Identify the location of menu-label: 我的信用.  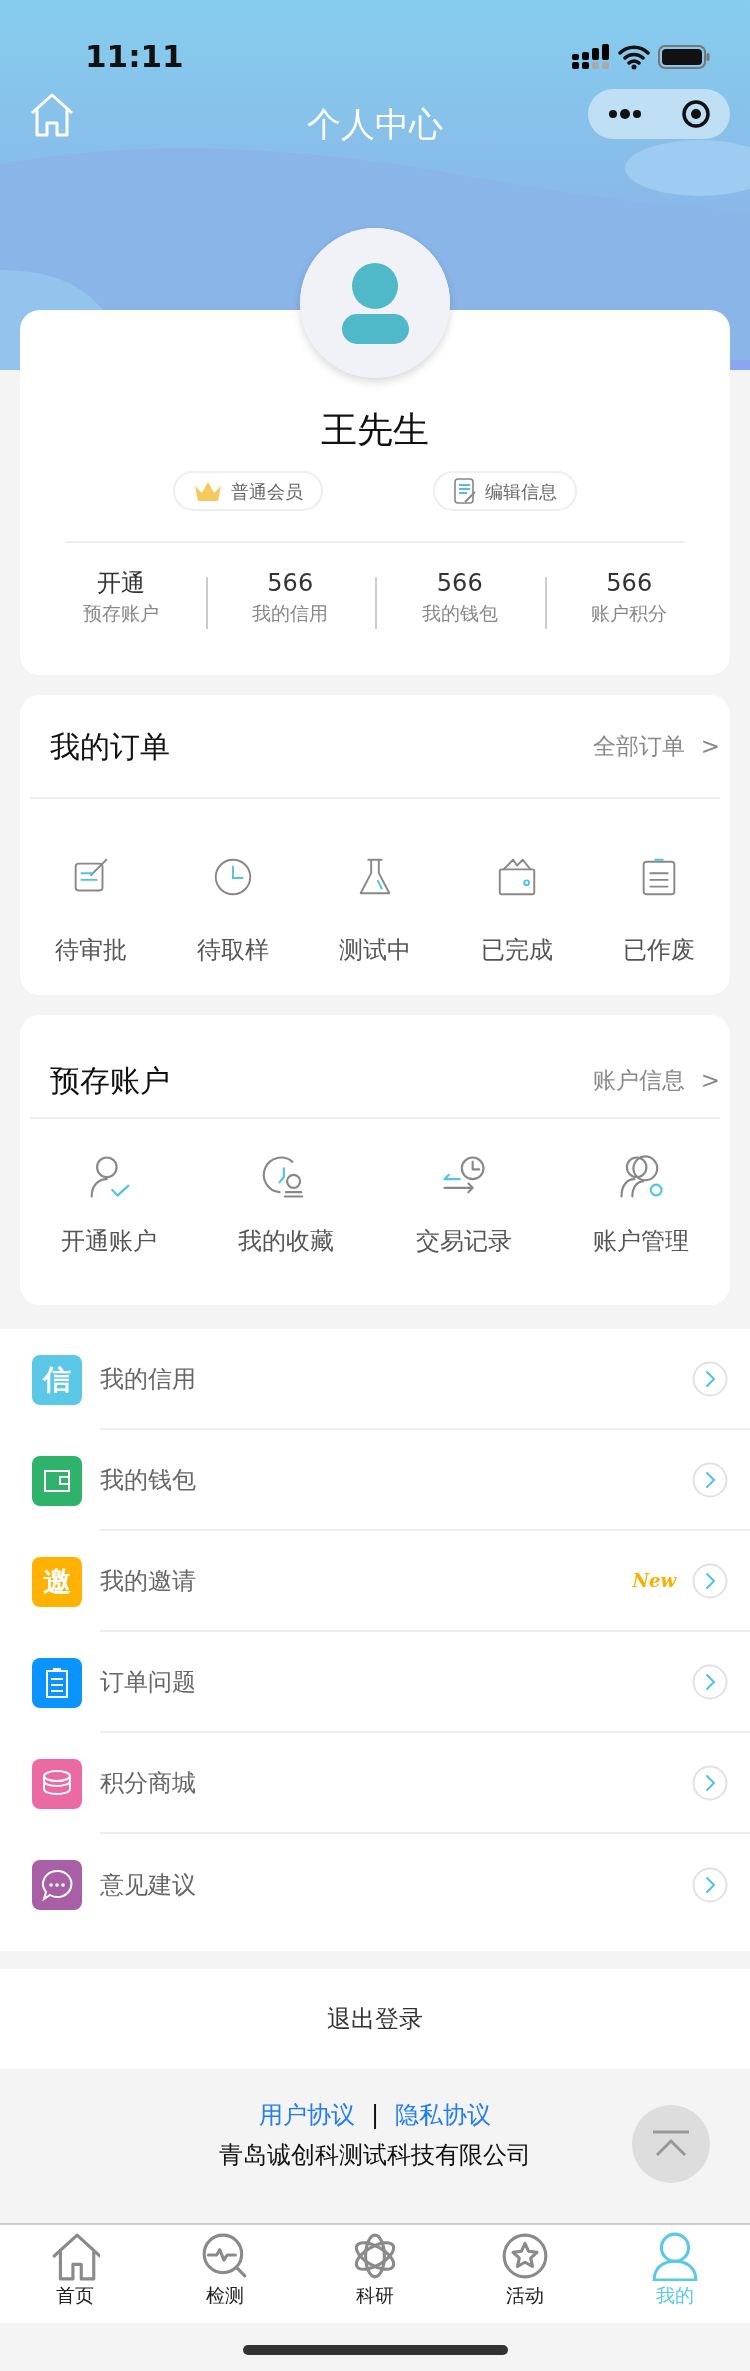
(148, 1379).